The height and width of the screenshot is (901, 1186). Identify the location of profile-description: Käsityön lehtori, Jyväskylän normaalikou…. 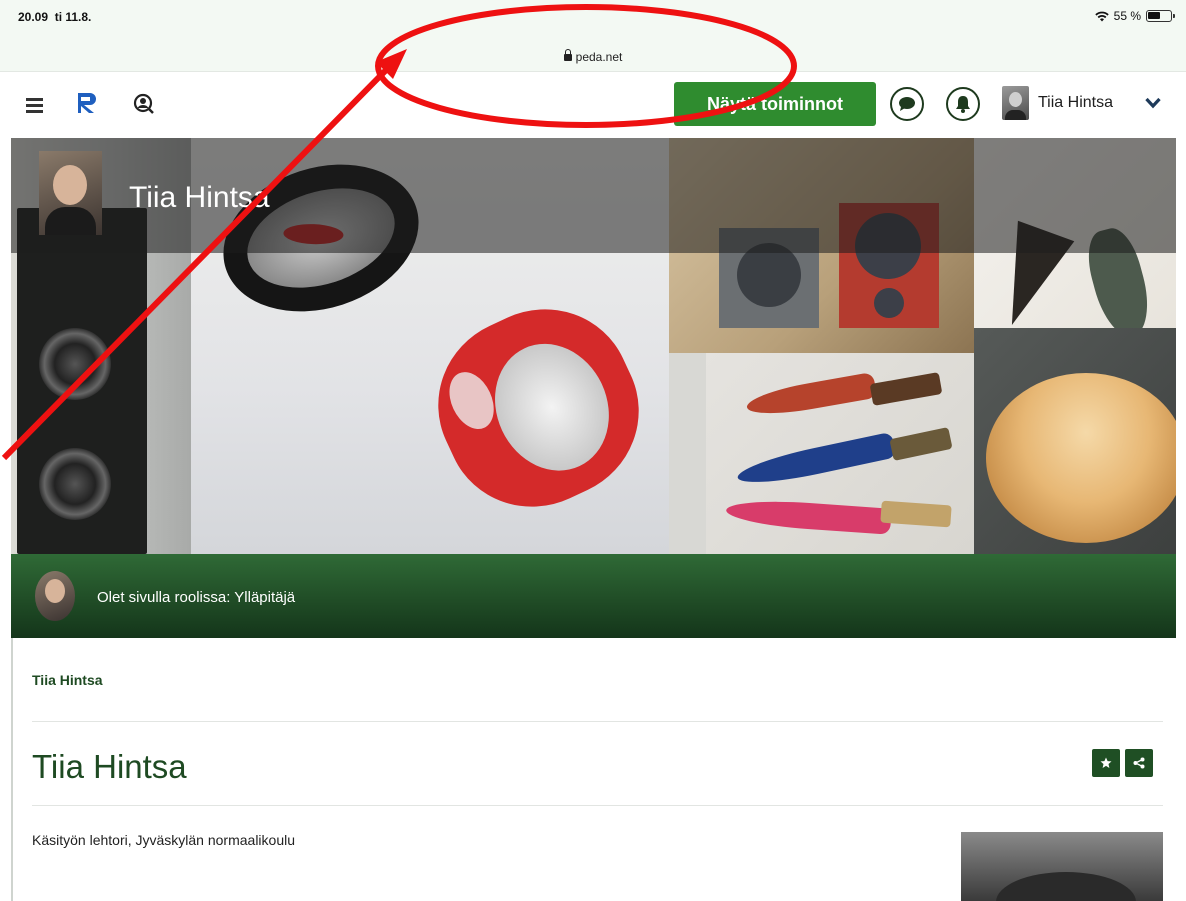
(164, 840).